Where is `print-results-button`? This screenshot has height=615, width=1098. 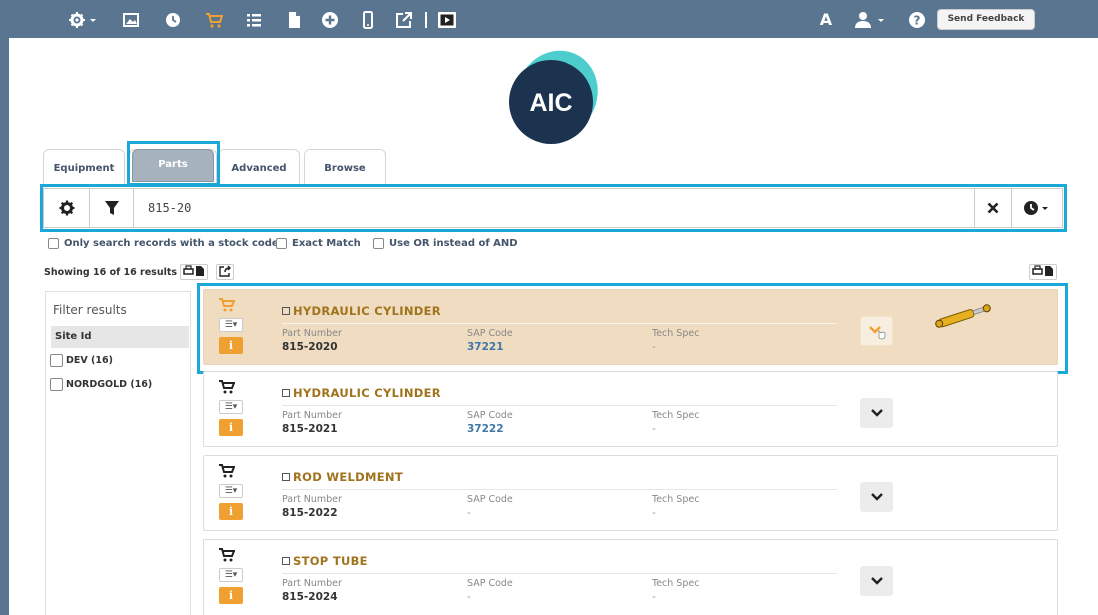 print-results-button is located at coordinates (194, 272).